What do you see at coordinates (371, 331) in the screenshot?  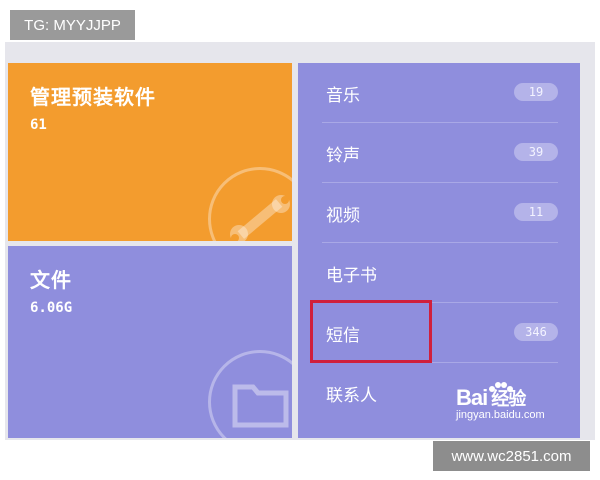 I see `sms-highlight-box` at bounding box center [371, 331].